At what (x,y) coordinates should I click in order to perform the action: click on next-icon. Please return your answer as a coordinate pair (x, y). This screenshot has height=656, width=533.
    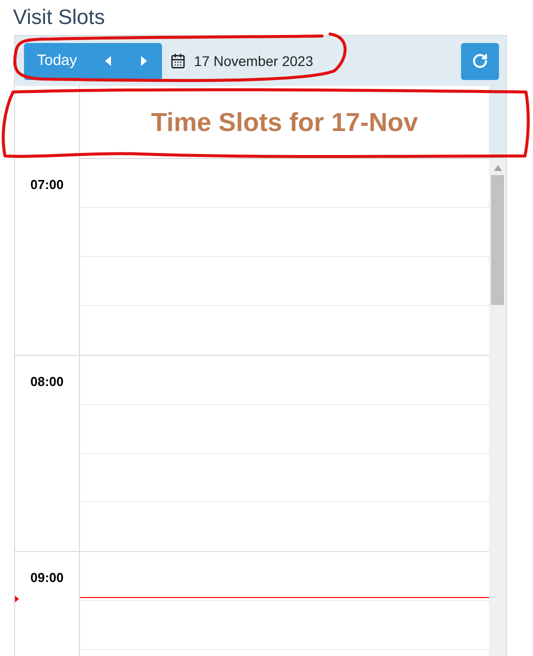
    Looking at the image, I should click on (144, 61).